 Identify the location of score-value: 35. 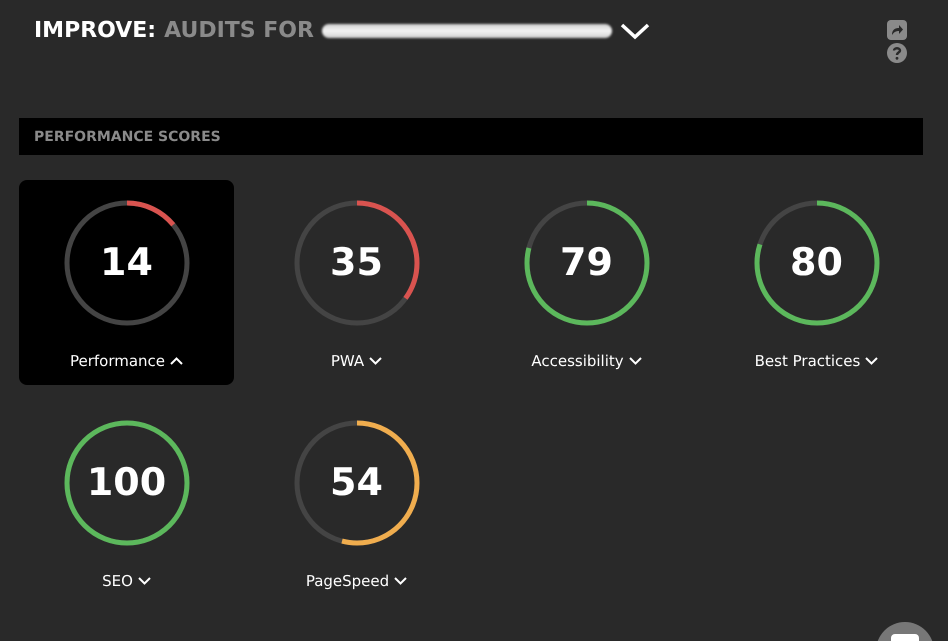
(356, 262).